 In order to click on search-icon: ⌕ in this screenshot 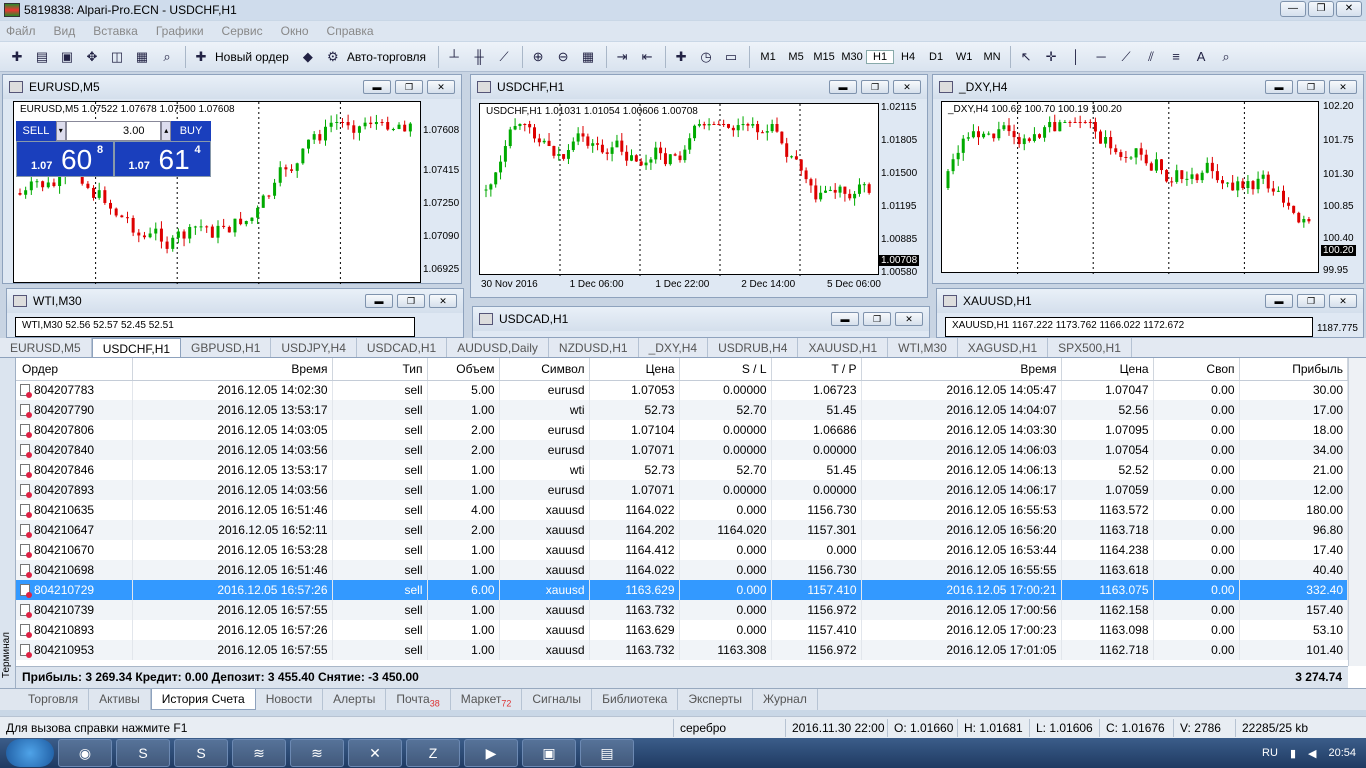, I will do `click(1226, 57)`.